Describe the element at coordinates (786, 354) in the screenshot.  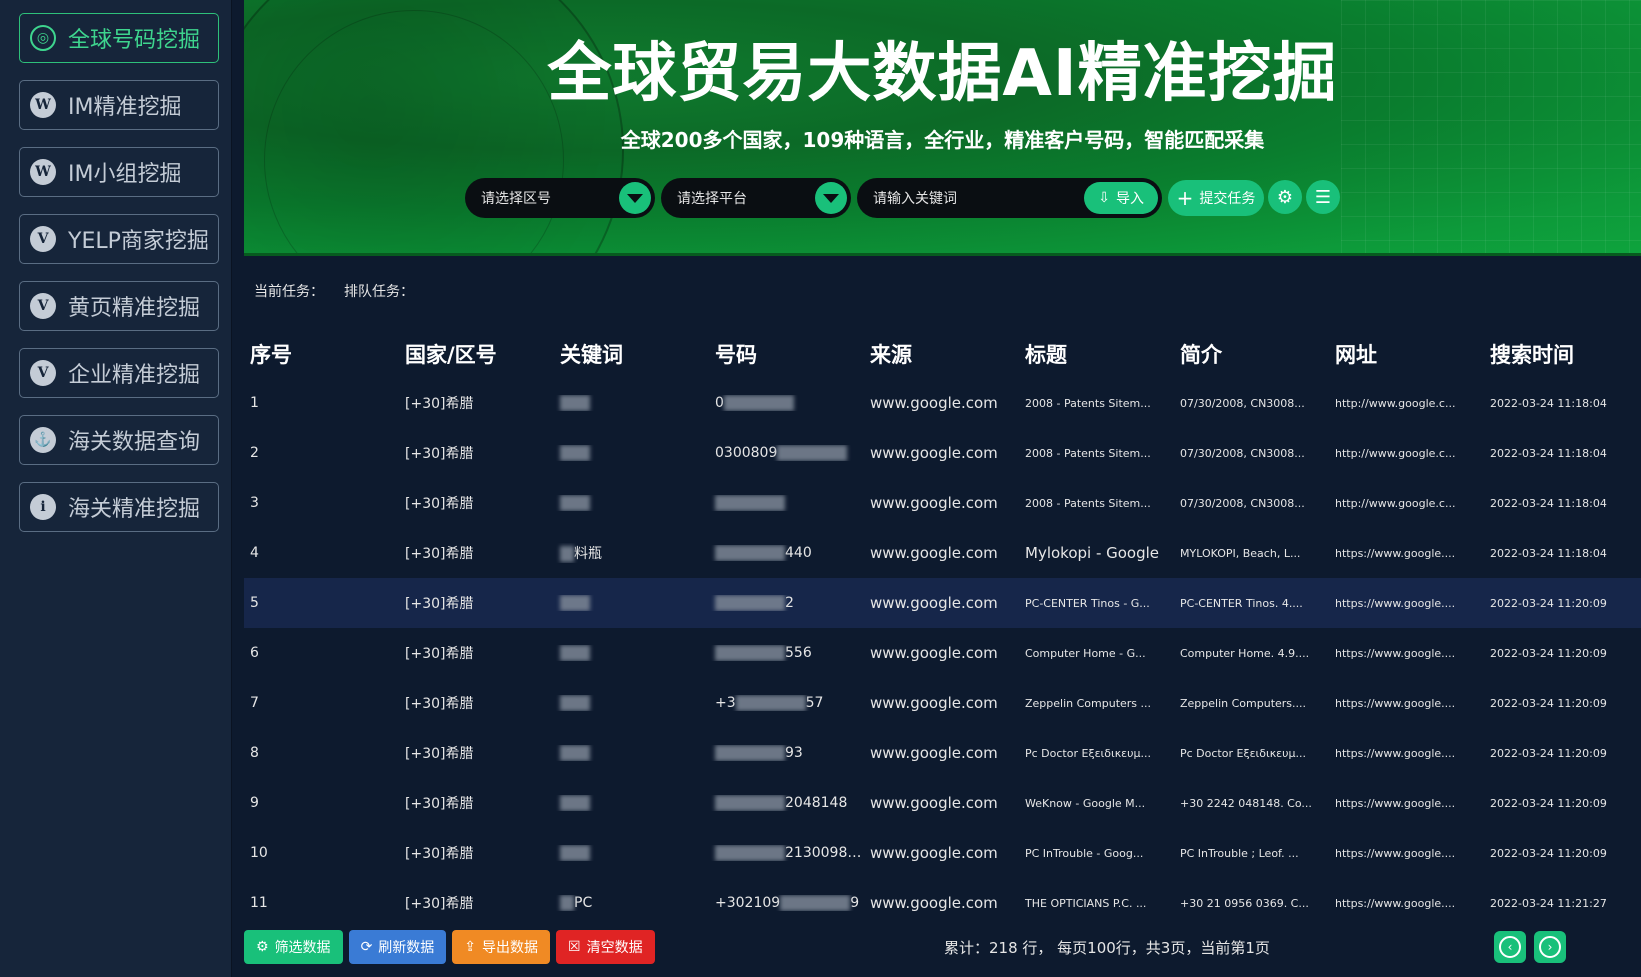
I see `column-header: 号码` at that location.